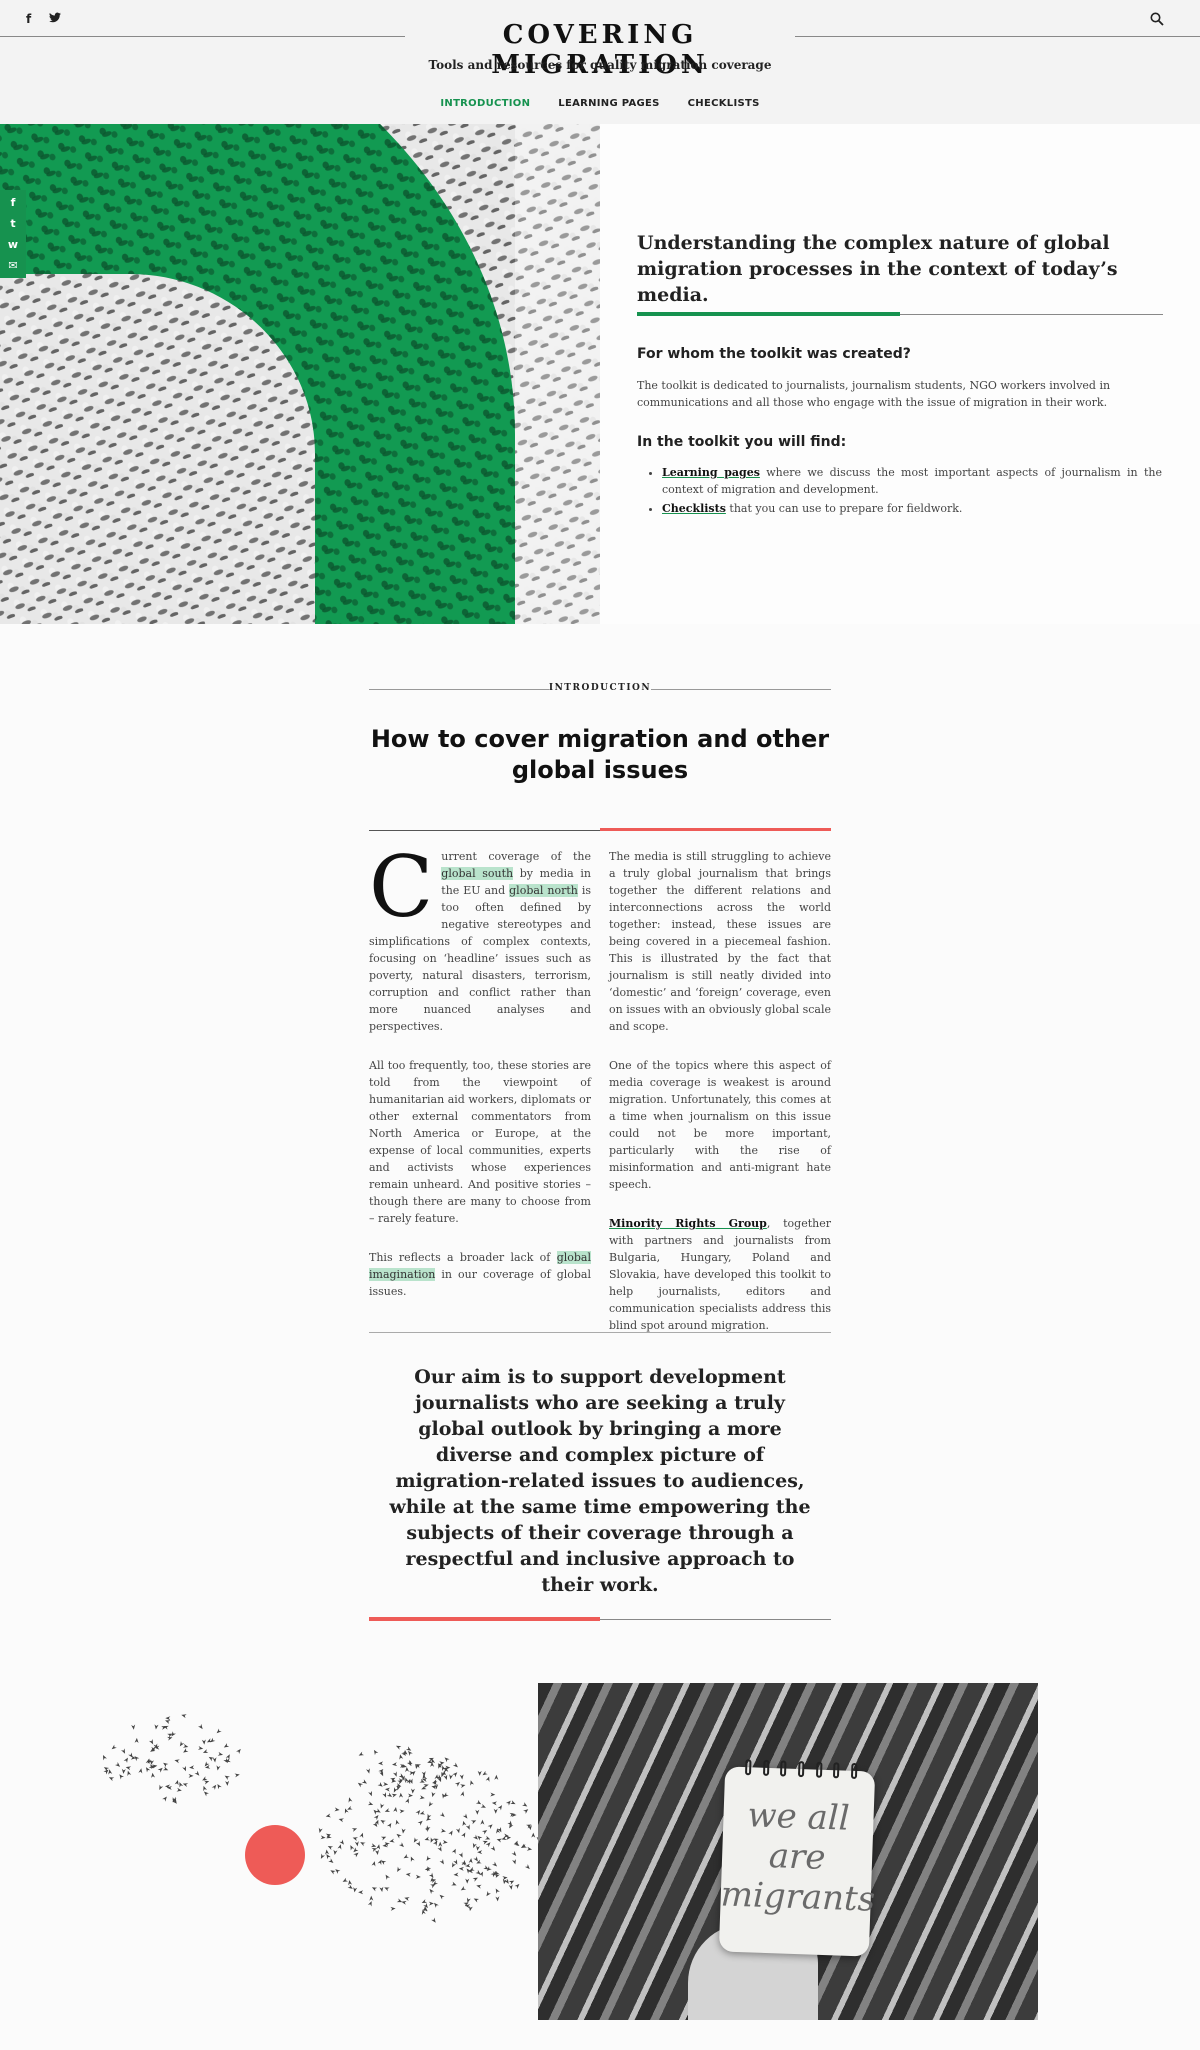 This screenshot has width=1200, height=2050. Describe the element at coordinates (55, 19) in the screenshot. I see `twitter-icon` at that location.